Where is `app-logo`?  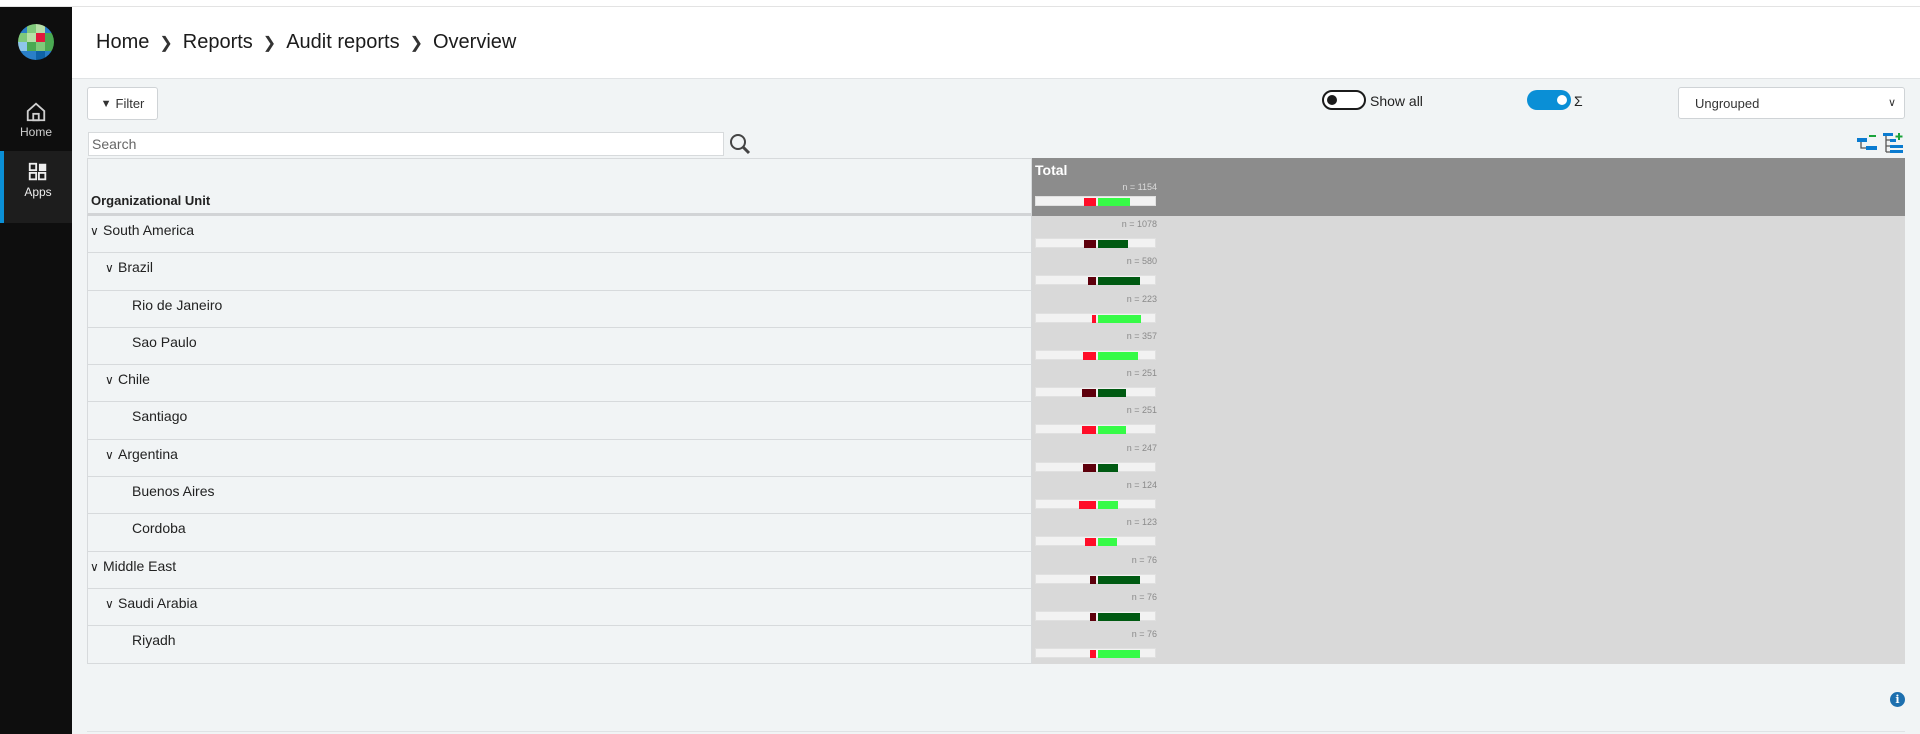
app-logo is located at coordinates (36, 42).